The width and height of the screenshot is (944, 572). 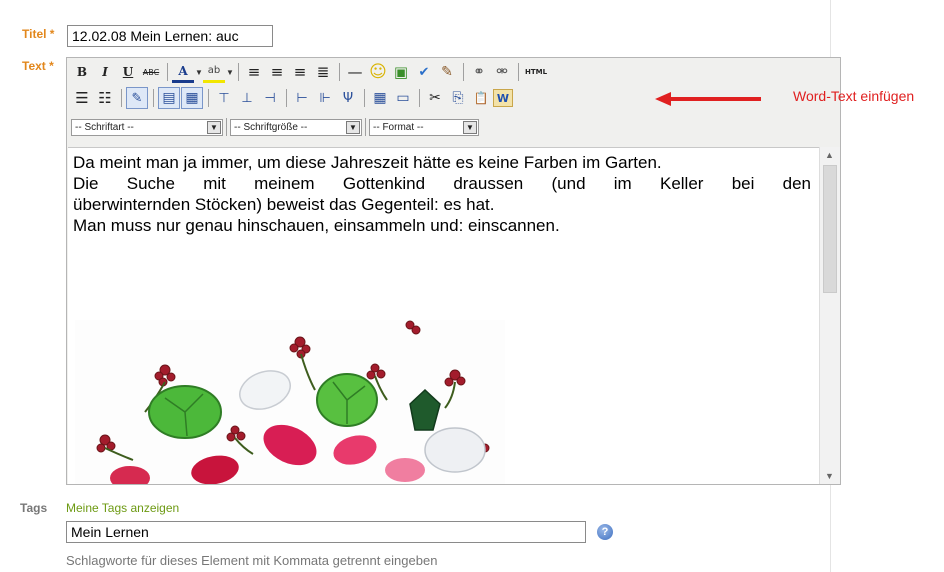 What do you see at coordinates (378, 72) in the screenshot?
I see `smiley-icon: ☺` at bounding box center [378, 72].